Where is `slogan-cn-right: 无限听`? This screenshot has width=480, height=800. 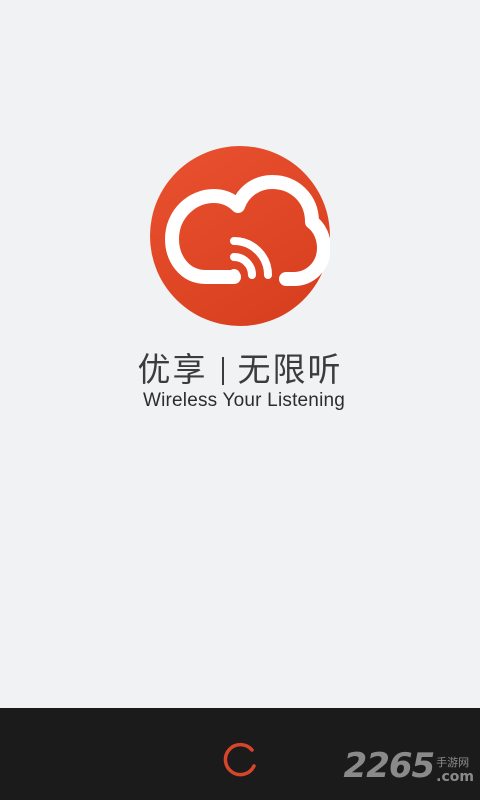 slogan-cn-right: 无限听 is located at coordinates (290, 369).